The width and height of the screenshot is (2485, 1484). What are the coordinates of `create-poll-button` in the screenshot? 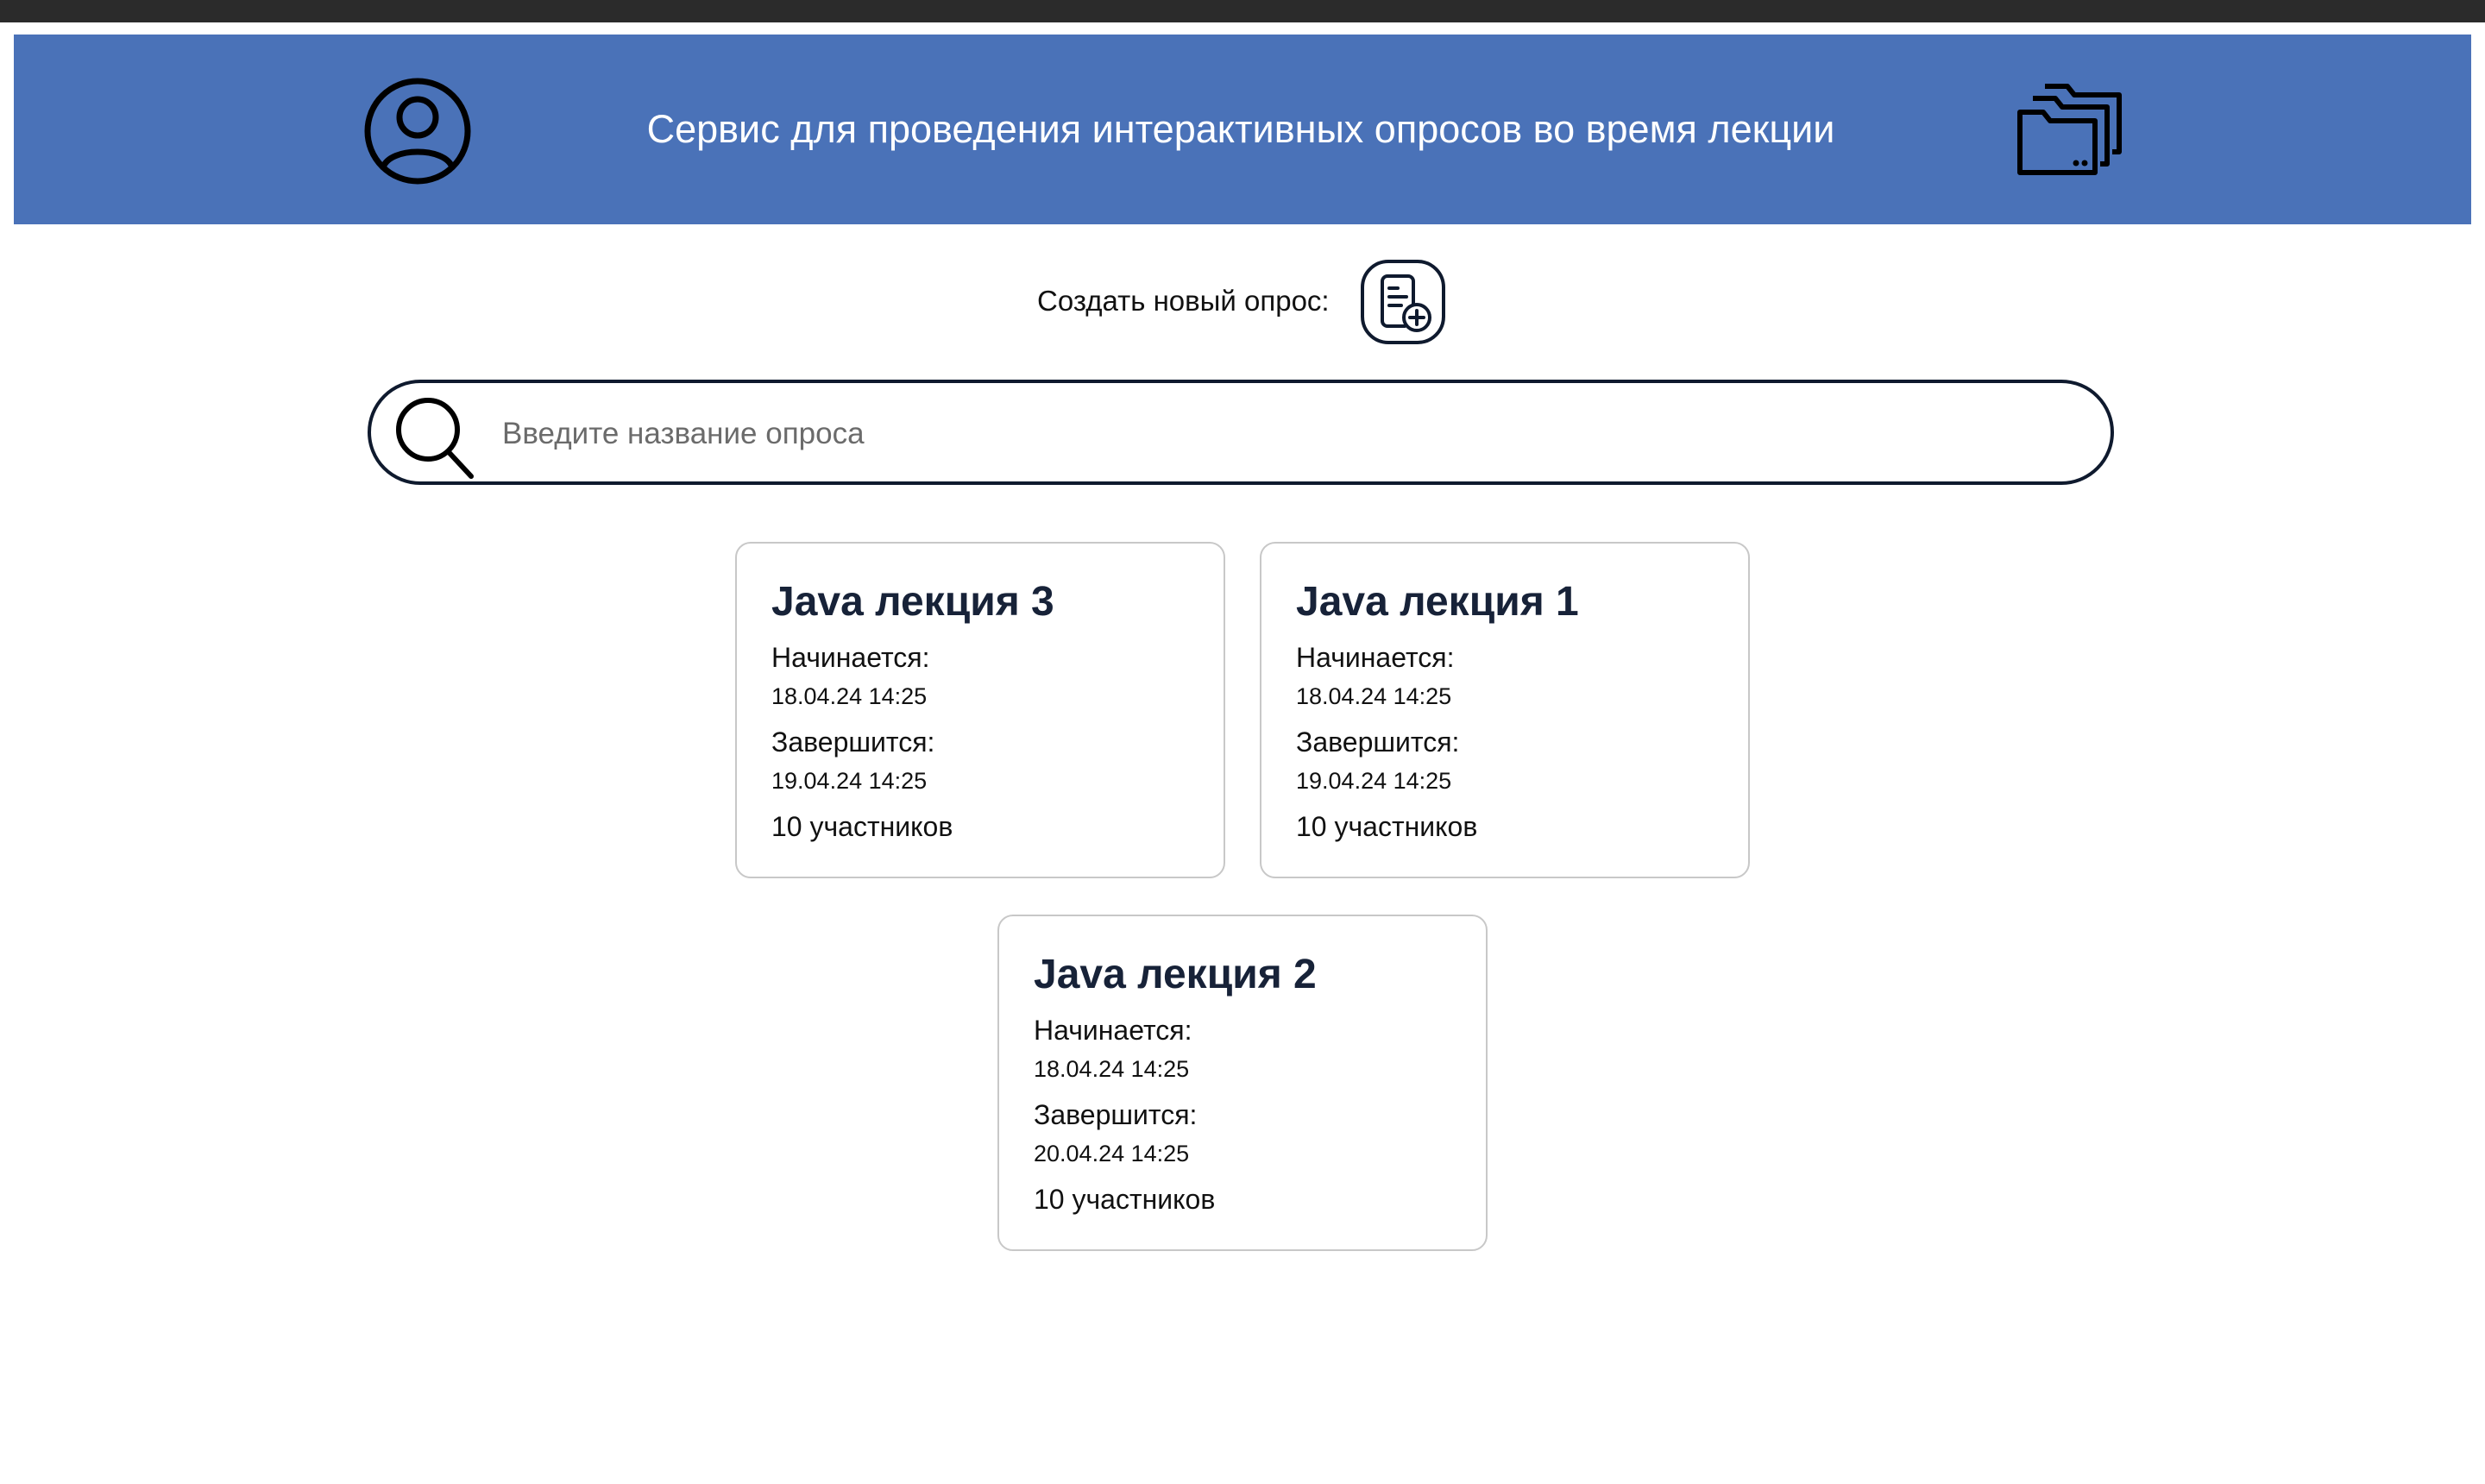 It's located at (1403, 302).